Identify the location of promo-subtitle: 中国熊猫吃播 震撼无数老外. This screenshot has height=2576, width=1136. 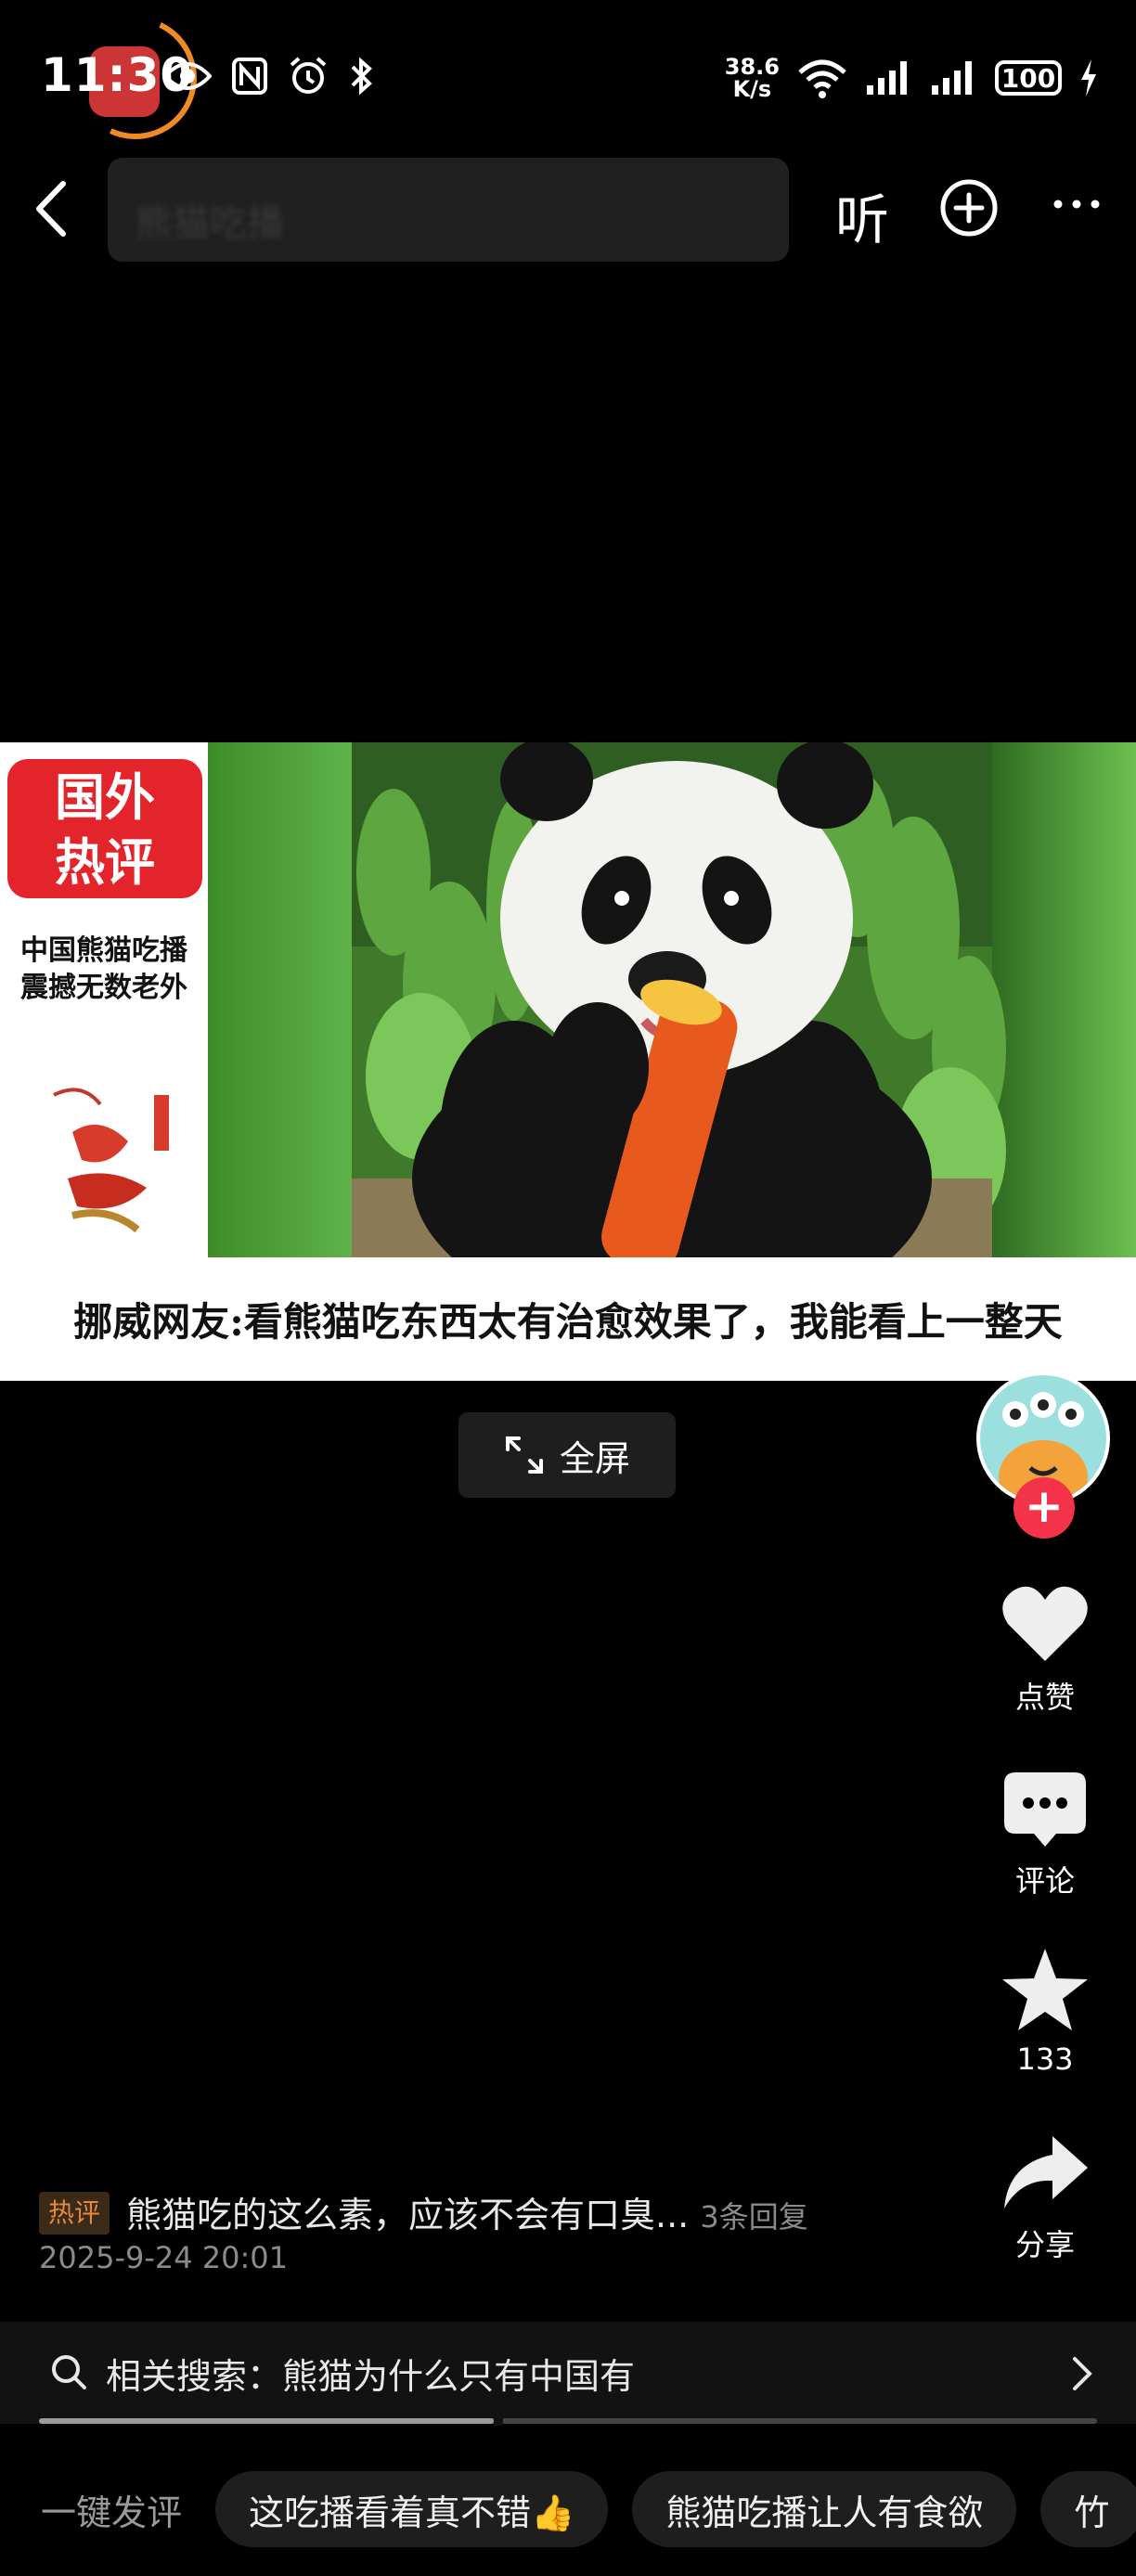
(104, 970).